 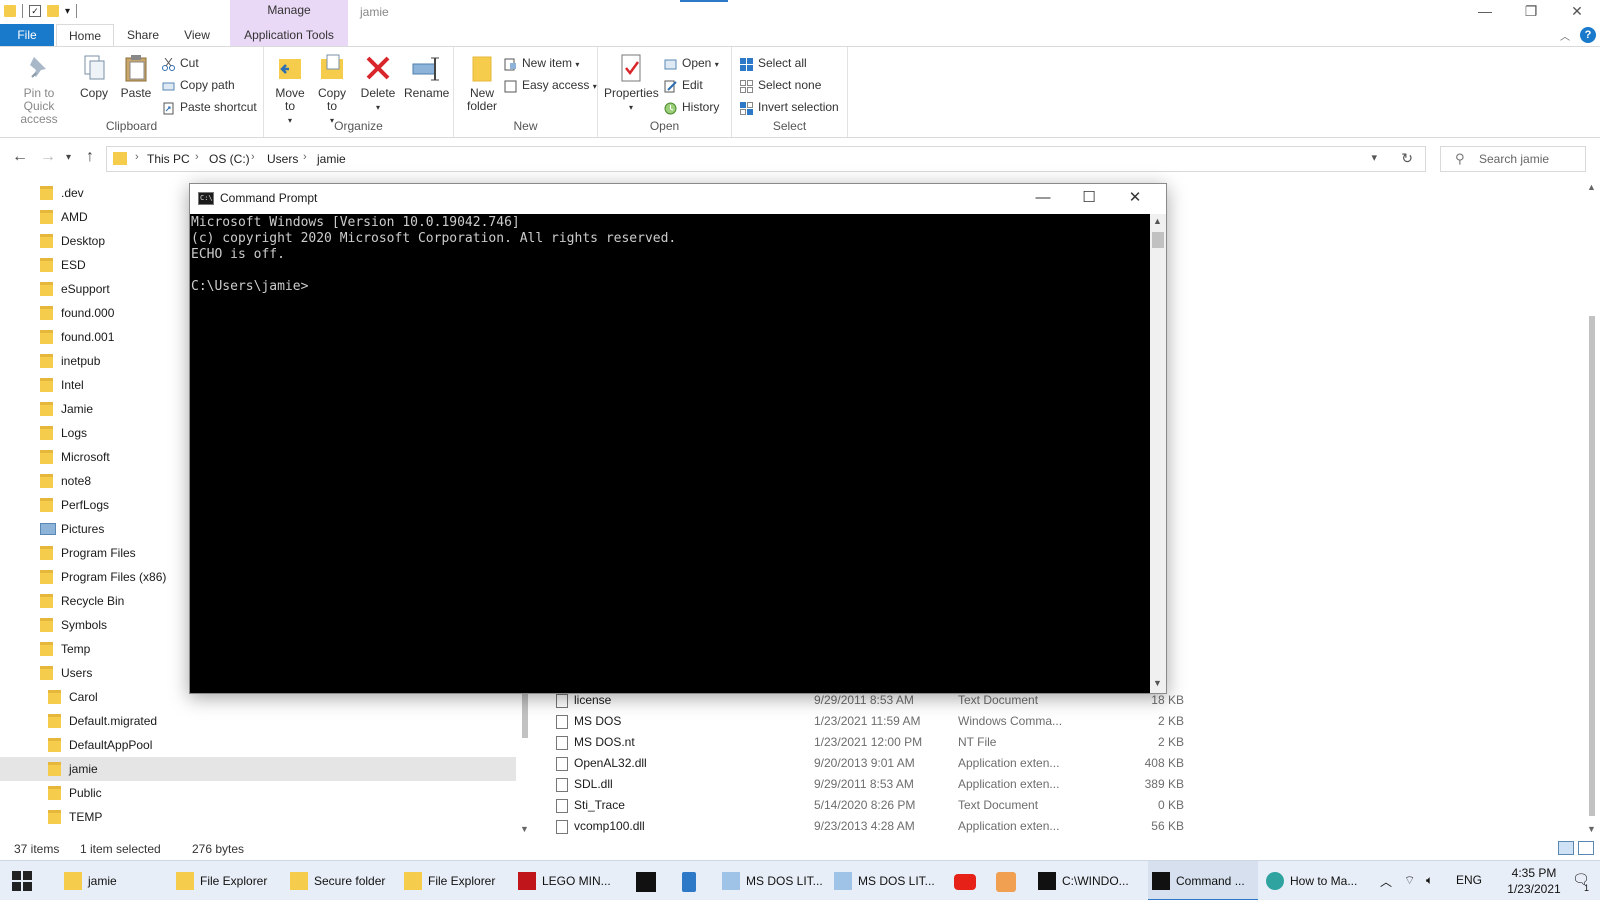 What do you see at coordinates (1588, 35) in the screenshot?
I see `help-icon: ?` at bounding box center [1588, 35].